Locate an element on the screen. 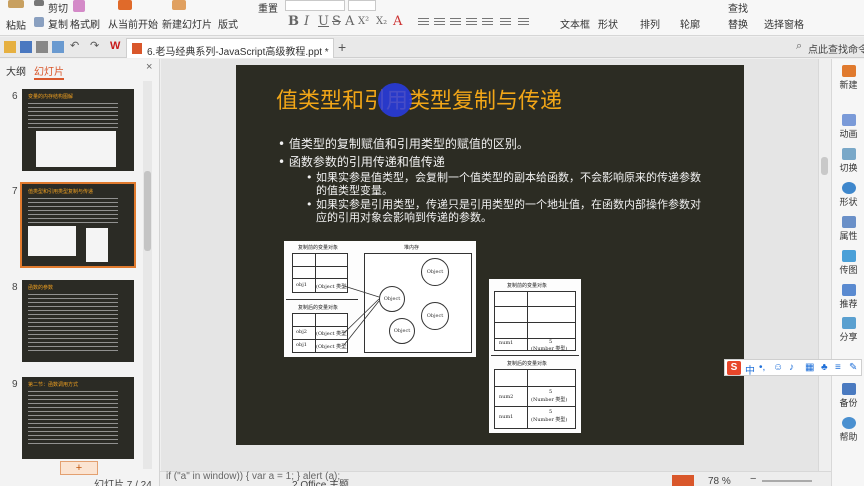 Image resolution: width=864 pixels, height=486 pixels. sidebar-item-new: 新建 is located at coordinates (848, 78).